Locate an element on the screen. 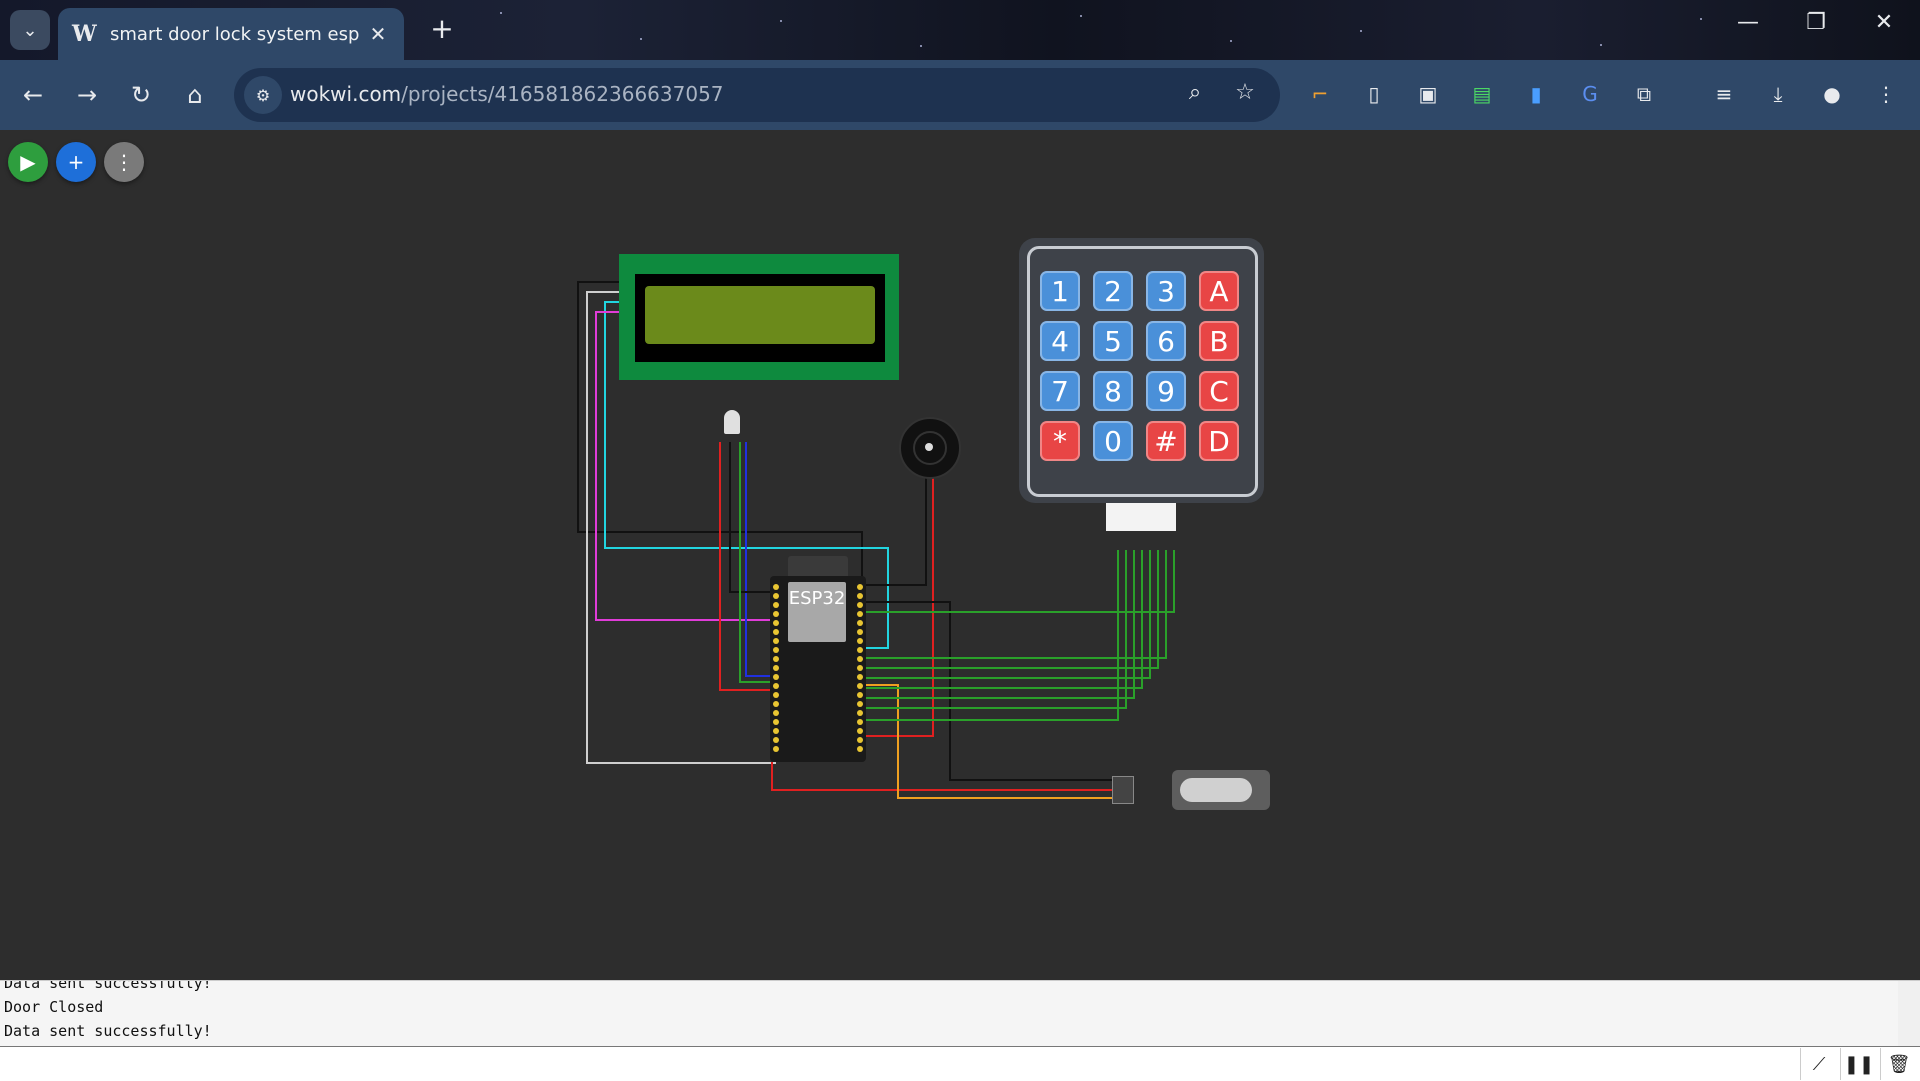  keypad-key: 7 is located at coordinates (1060, 391).